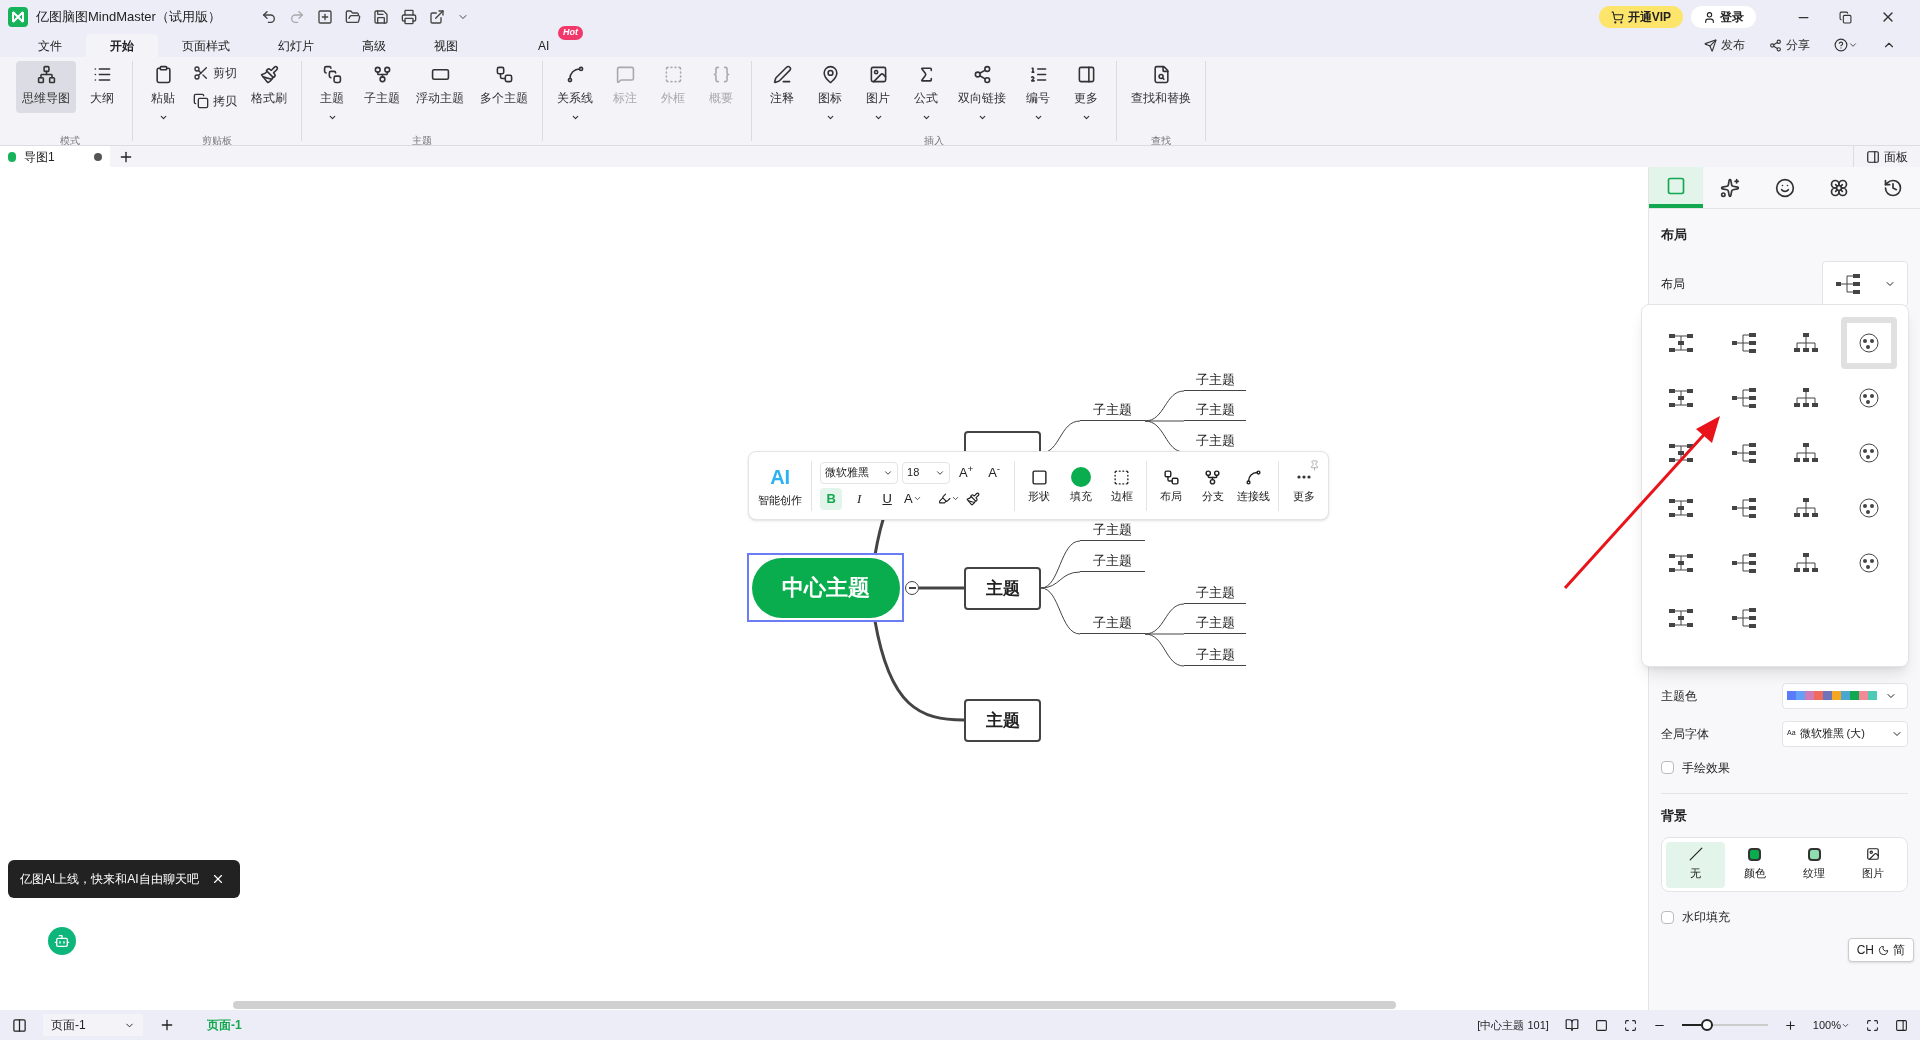 The height and width of the screenshot is (1040, 1920). I want to click on zoom-in-icon, so click(1790, 1025).